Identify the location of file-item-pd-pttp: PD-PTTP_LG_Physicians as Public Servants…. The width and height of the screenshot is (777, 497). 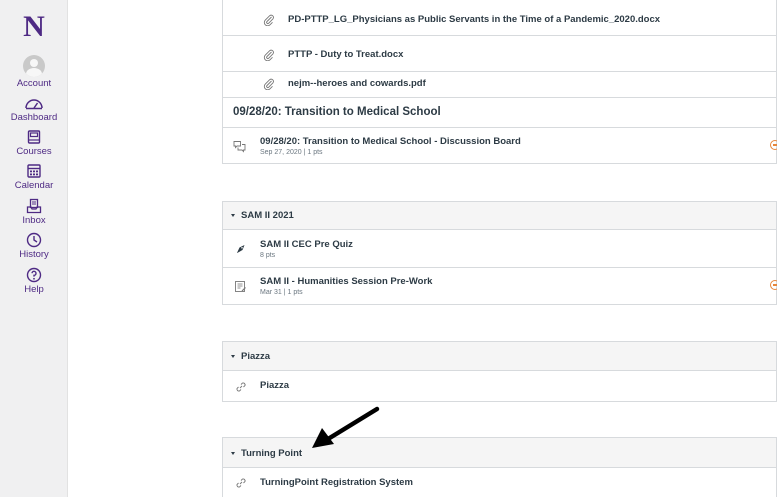
(499, 18).